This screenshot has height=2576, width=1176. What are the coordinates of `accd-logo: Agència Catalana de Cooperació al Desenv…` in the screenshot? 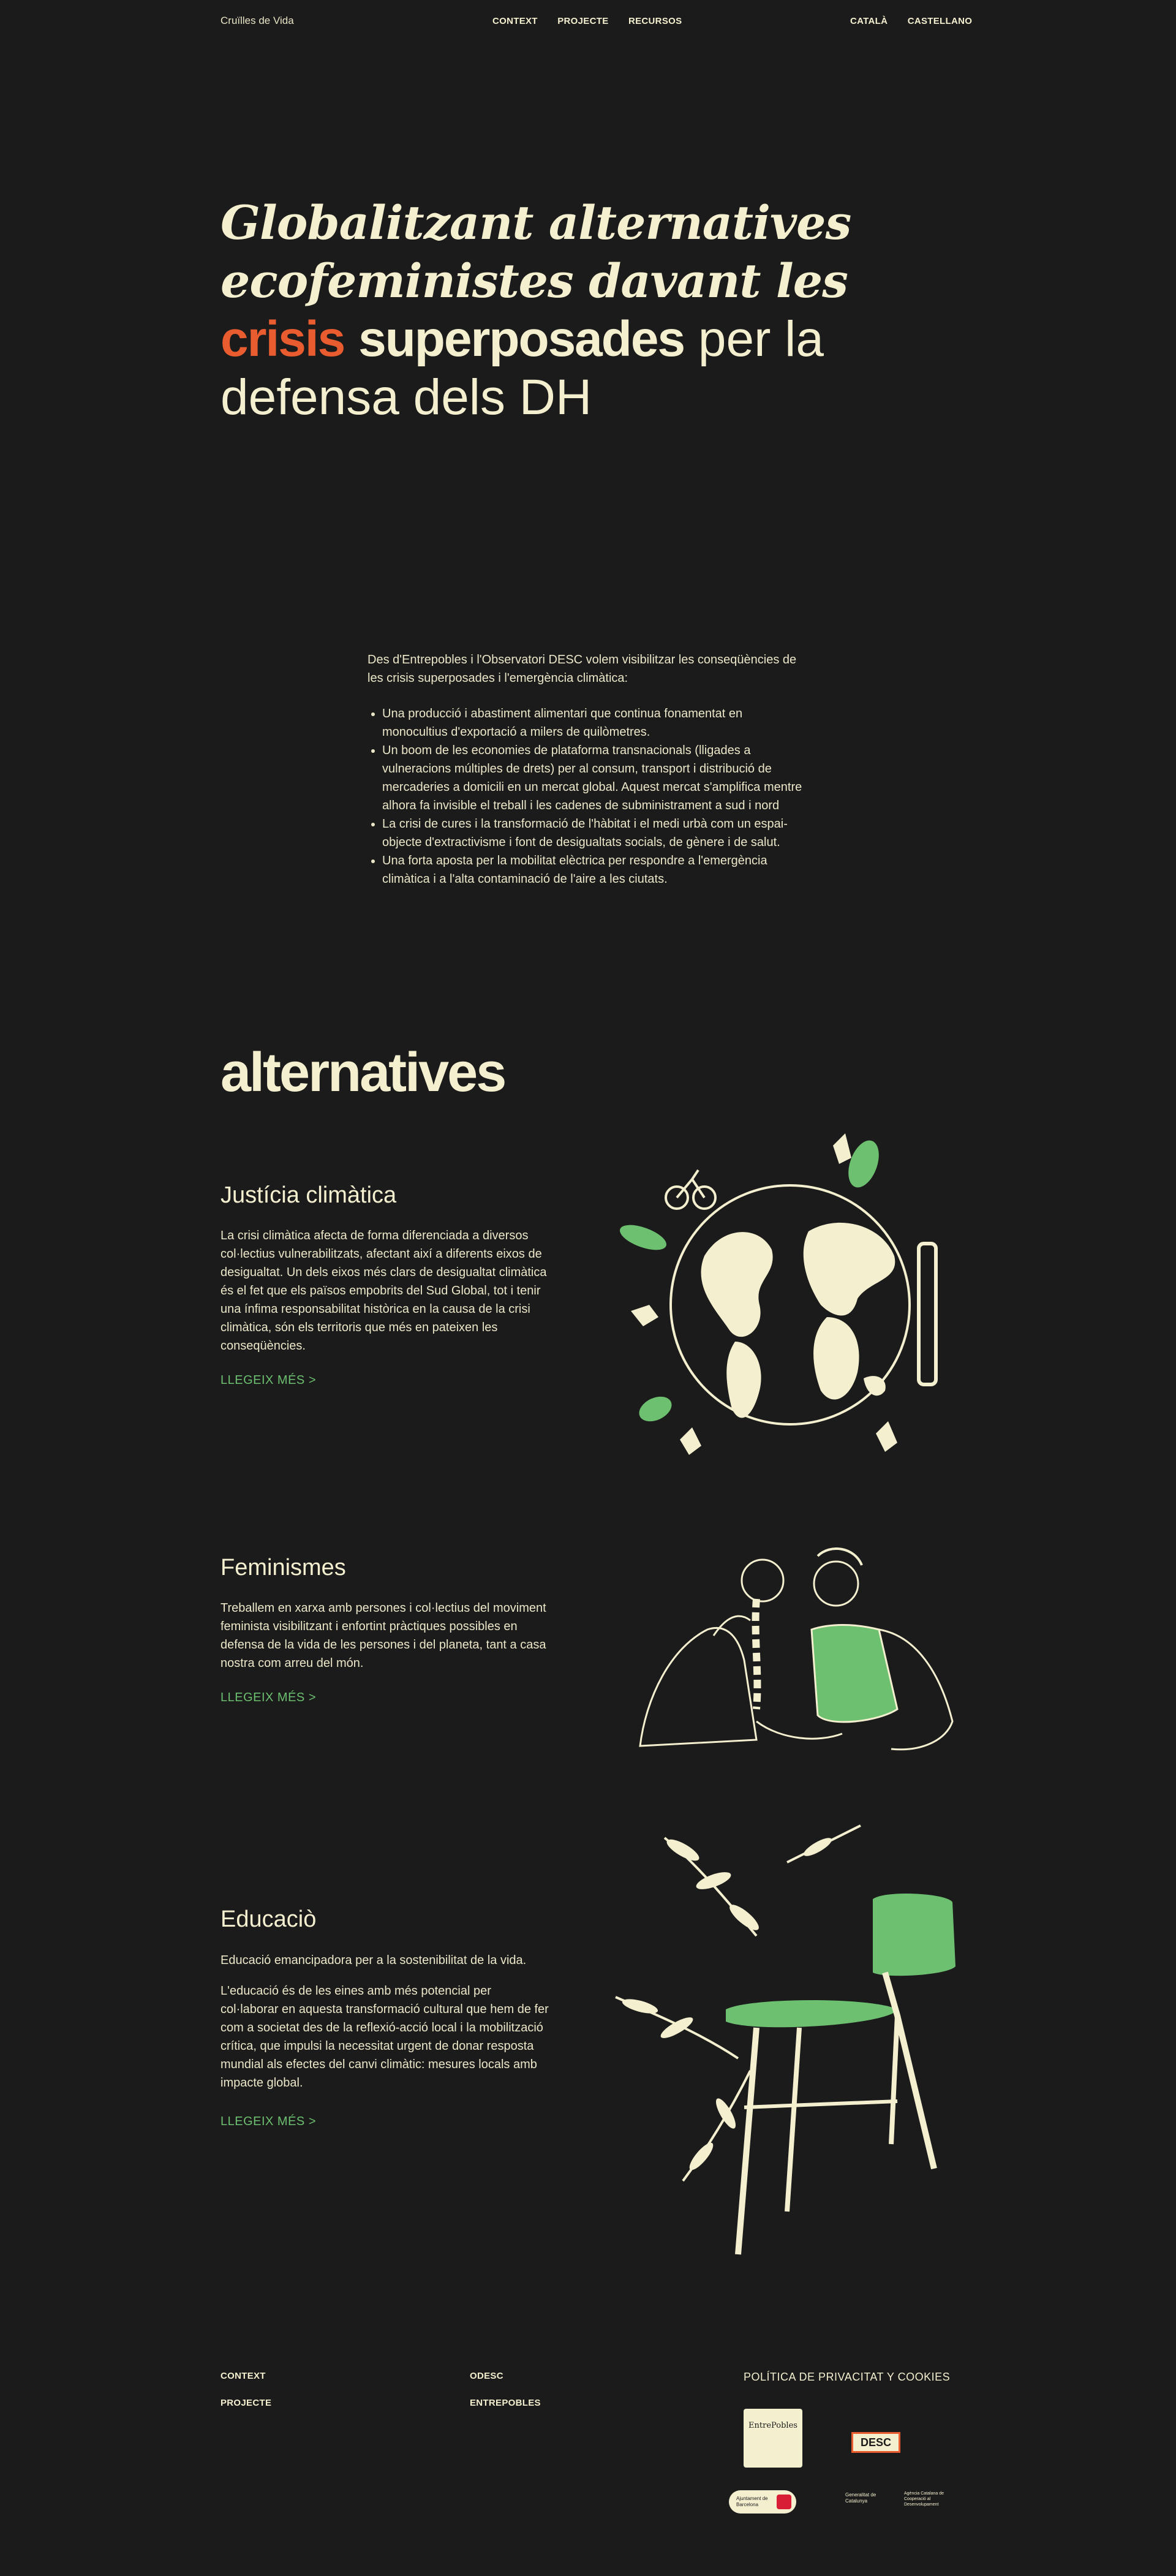 It's located at (930, 2499).